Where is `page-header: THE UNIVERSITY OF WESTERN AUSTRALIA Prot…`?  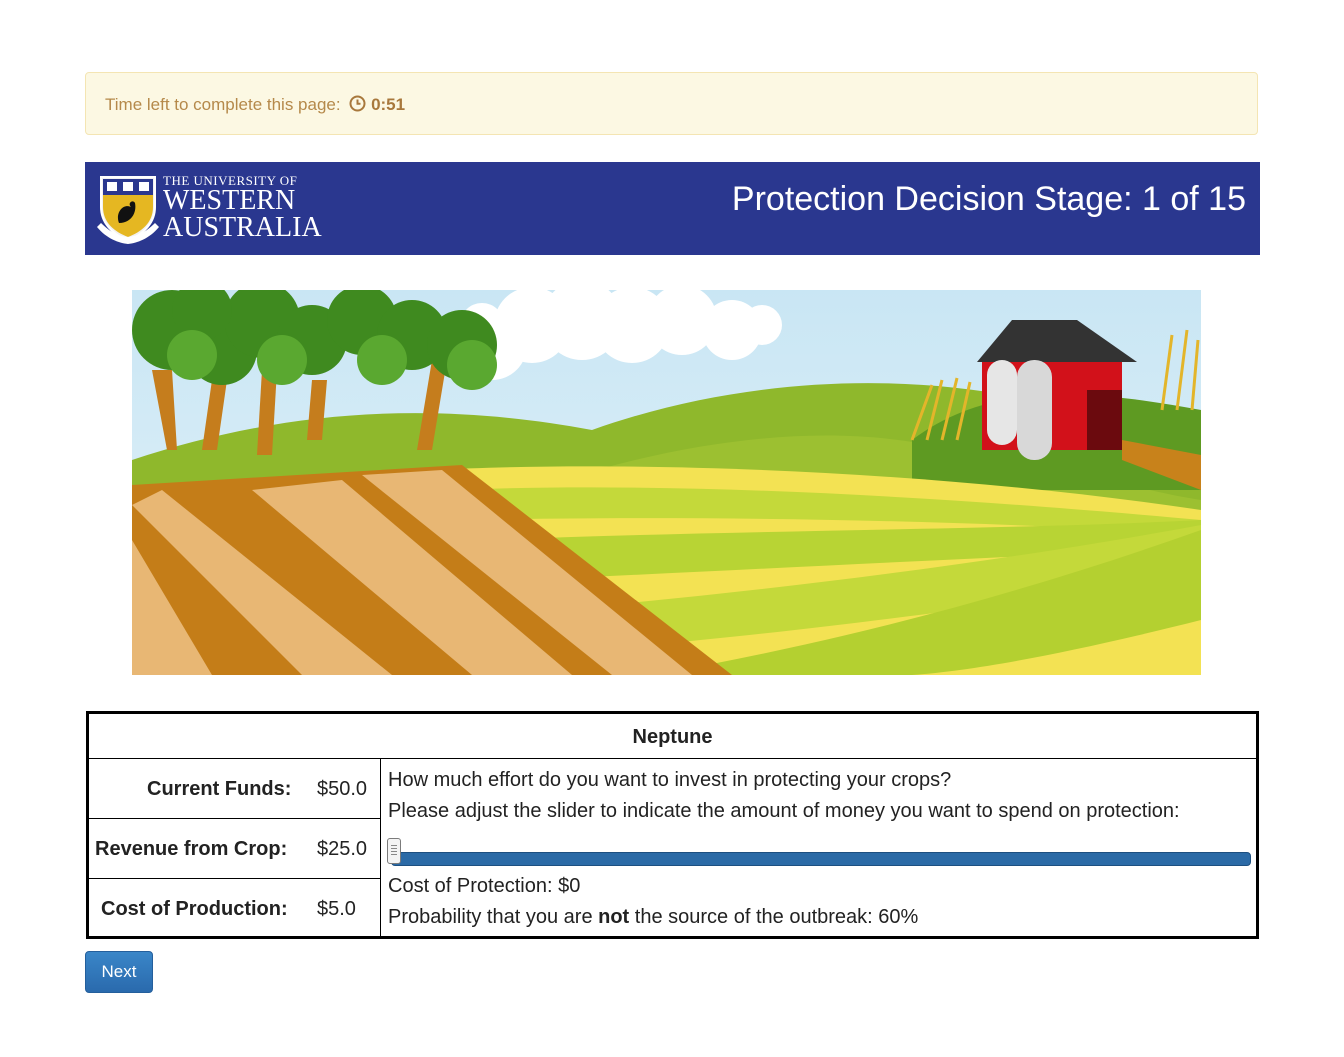
page-header: THE UNIVERSITY OF WESTERN AUSTRALIA Prot… is located at coordinates (672, 208).